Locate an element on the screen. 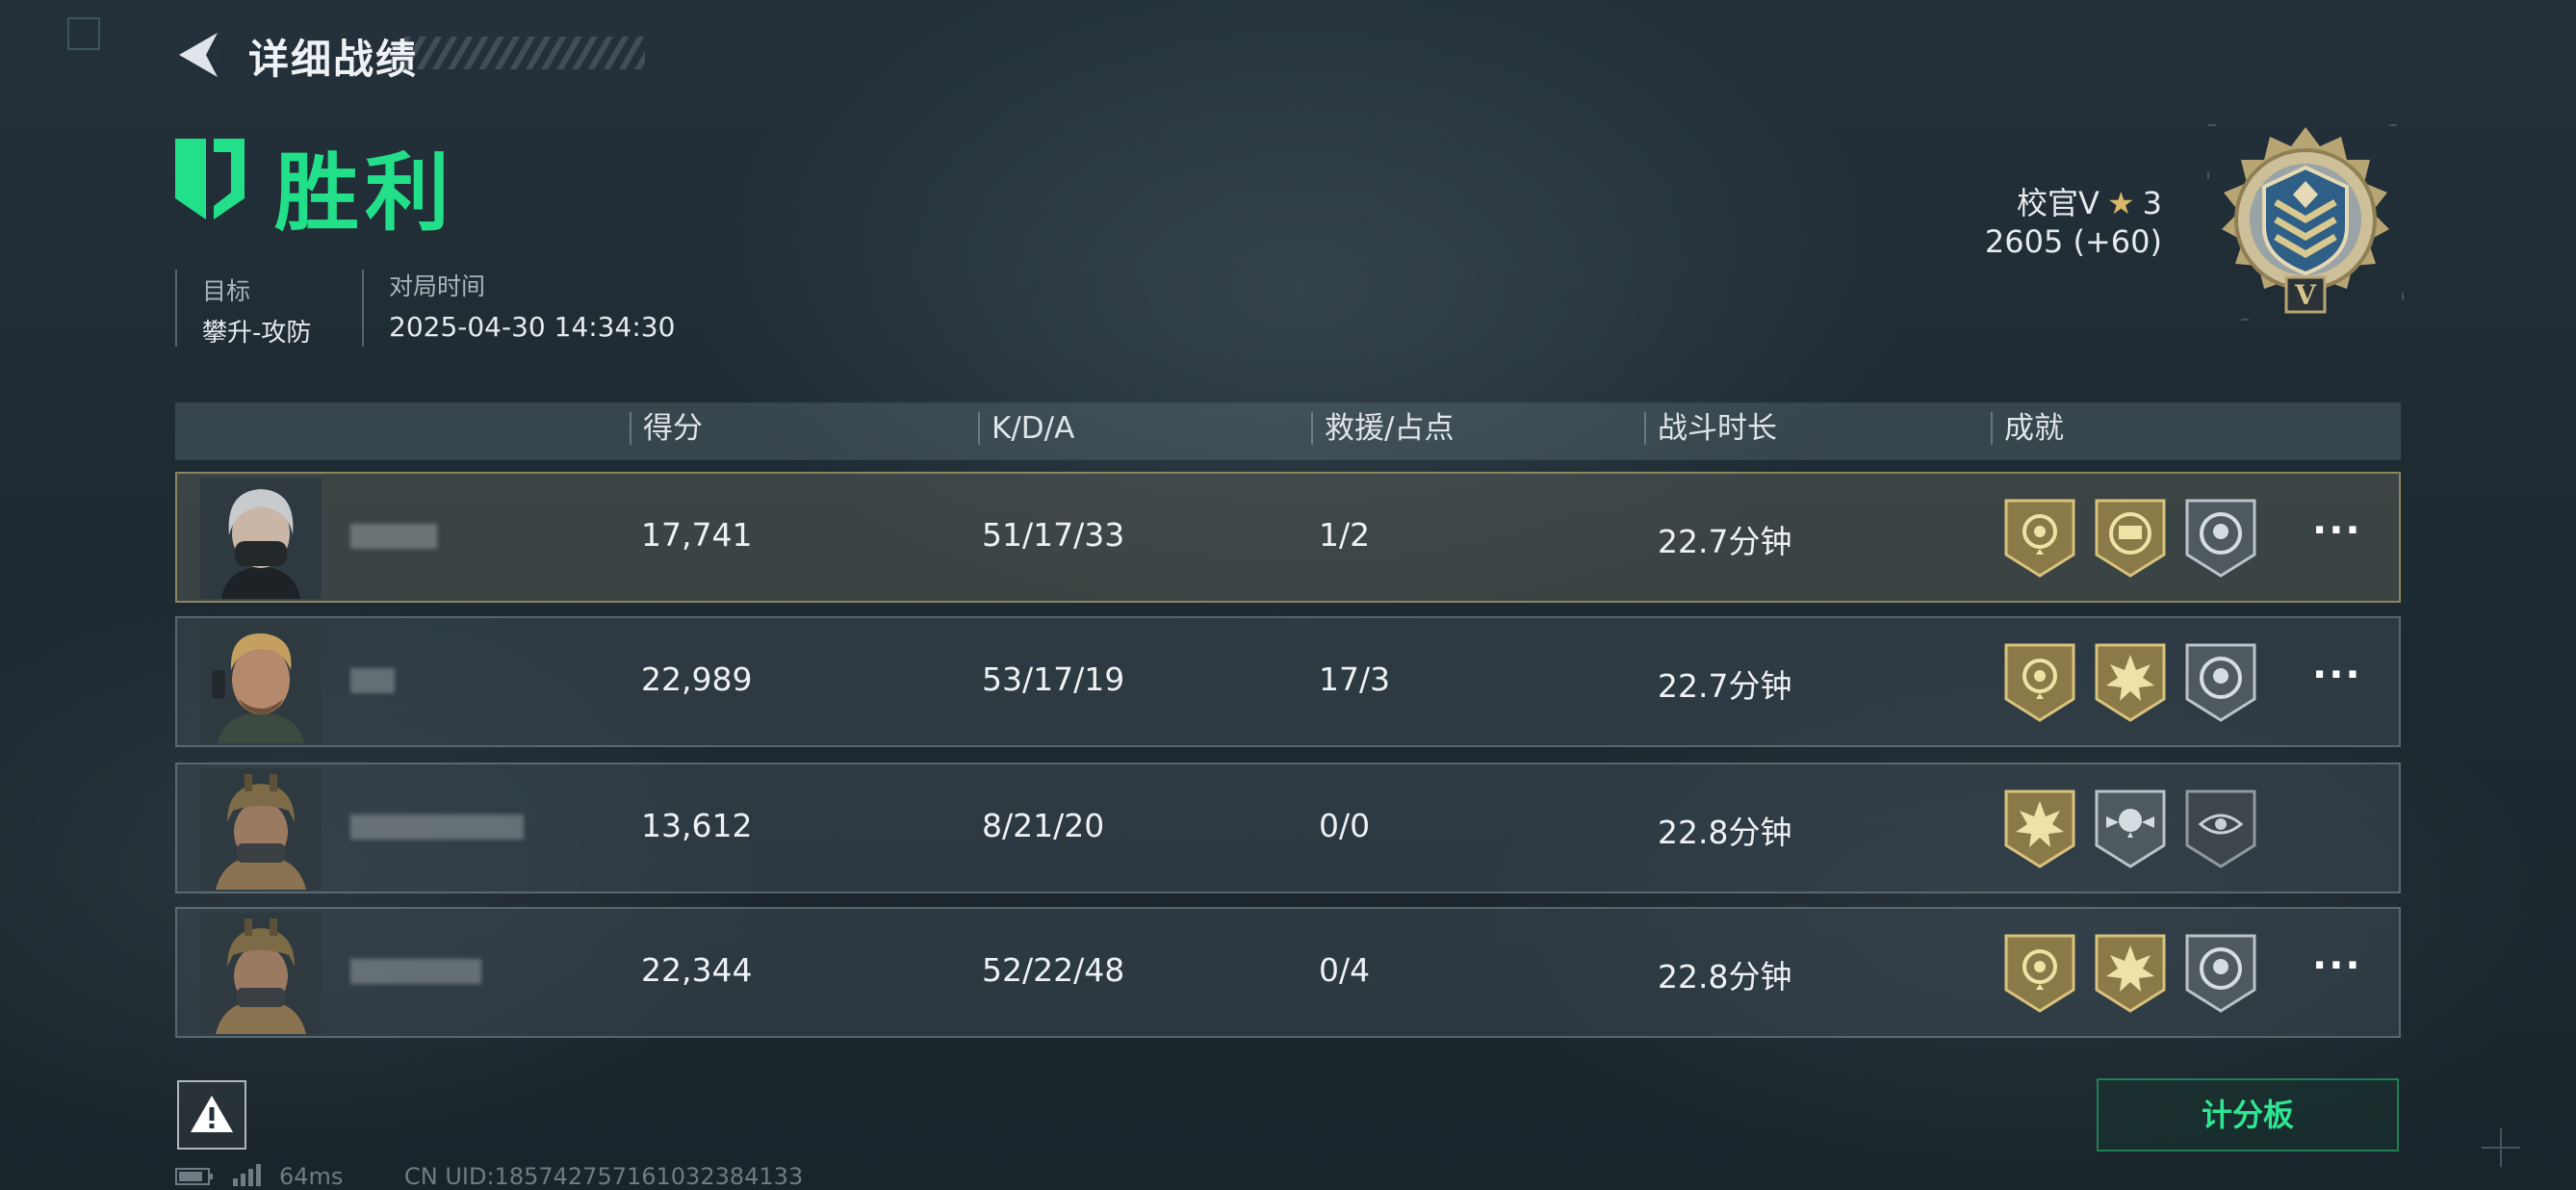  rank-score: 2605 (+60) is located at coordinates (2073, 242).